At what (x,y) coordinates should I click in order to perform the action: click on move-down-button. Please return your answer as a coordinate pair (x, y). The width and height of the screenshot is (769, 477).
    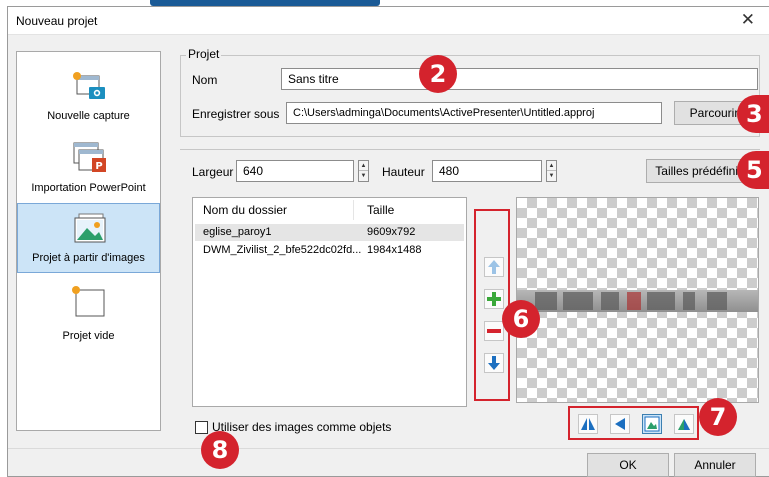
    Looking at the image, I should click on (494, 363).